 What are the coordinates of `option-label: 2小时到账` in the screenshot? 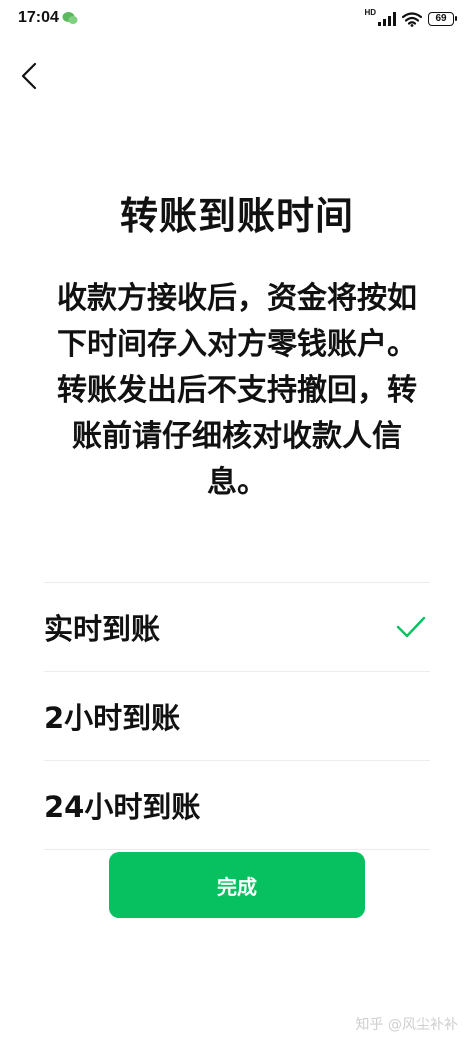 It's located at (112, 718).